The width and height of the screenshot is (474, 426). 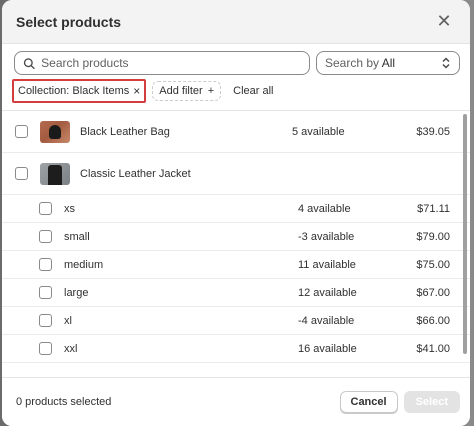 What do you see at coordinates (211, 91) in the screenshot?
I see `plus-icon: +` at bounding box center [211, 91].